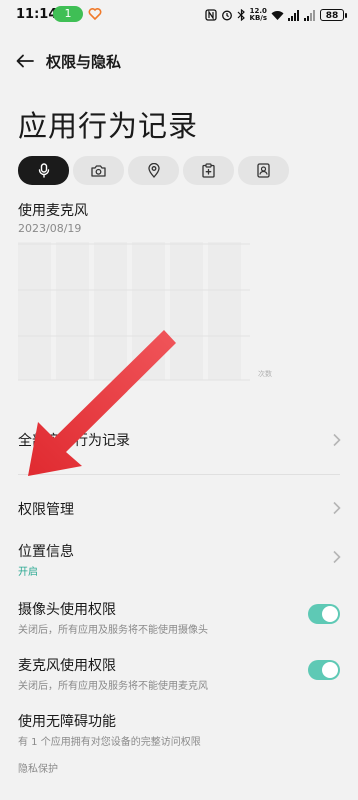 The width and height of the screenshot is (358, 800). I want to click on tab-location, so click(153, 170).